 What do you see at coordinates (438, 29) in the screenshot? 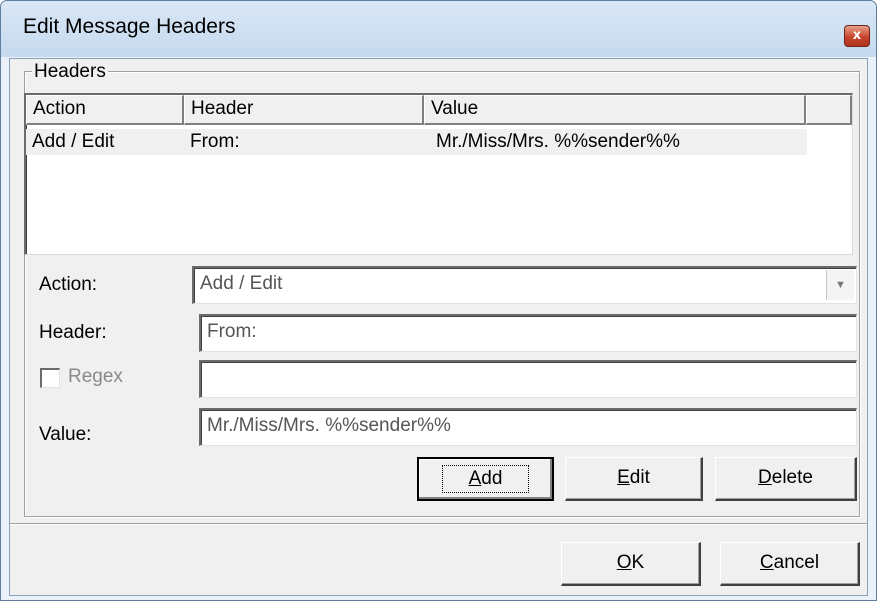
I see `title-bar: Edit Message Headers x` at bounding box center [438, 29].